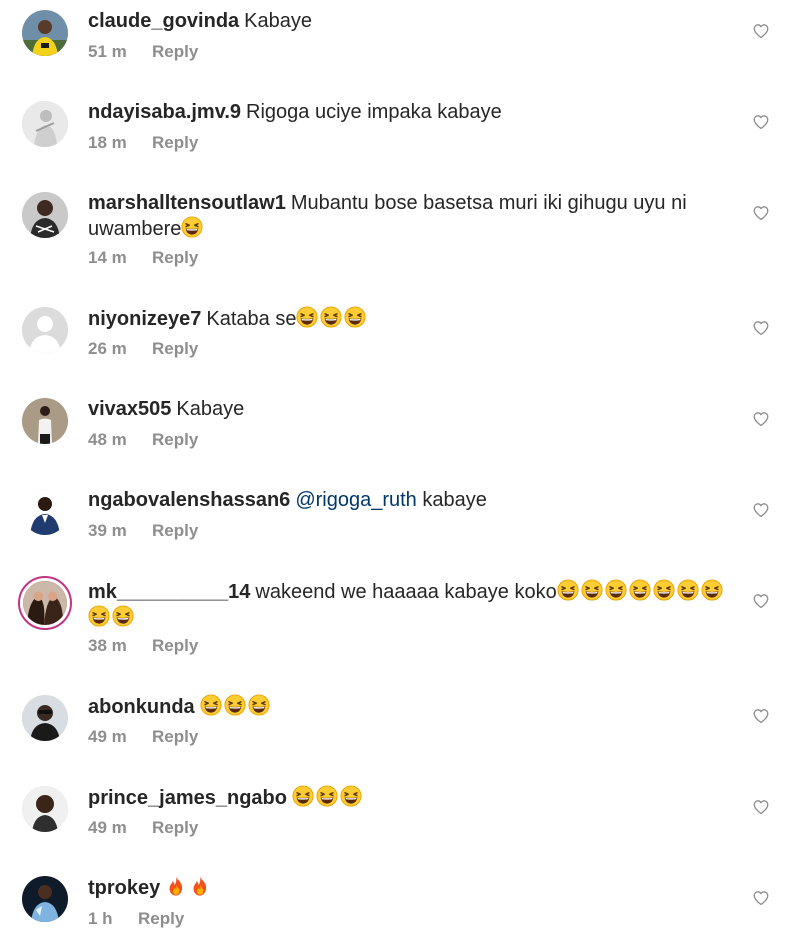  I want to click on avatar-story-ring, so click(45, 603).